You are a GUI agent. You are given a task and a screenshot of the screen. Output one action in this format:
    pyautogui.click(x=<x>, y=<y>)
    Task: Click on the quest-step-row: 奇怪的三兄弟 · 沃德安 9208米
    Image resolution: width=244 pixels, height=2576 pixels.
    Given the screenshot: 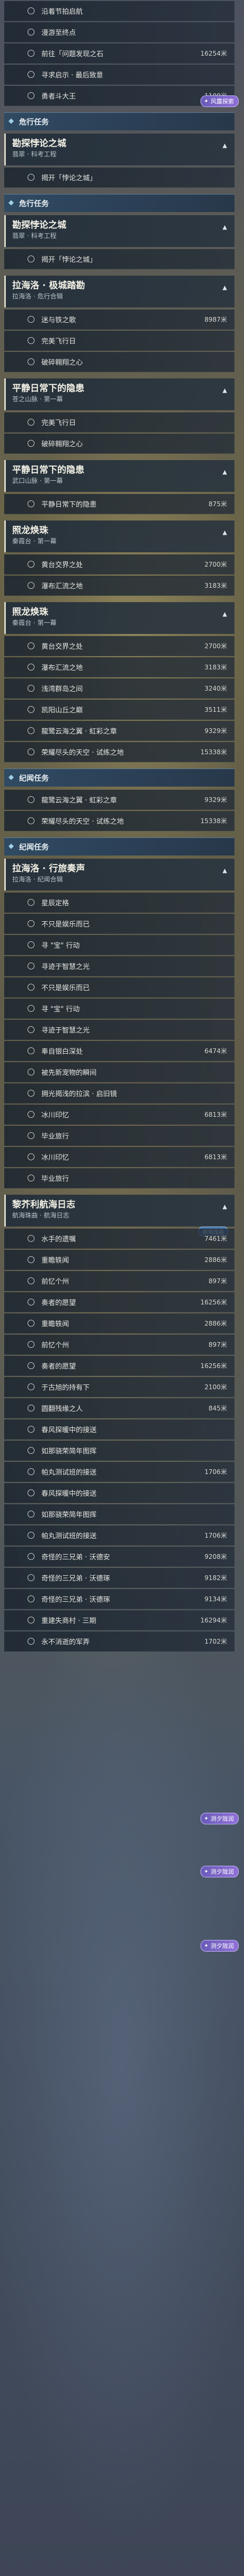 What is the action you would take?
    pyautogui.click(x=119, y=1557)
    